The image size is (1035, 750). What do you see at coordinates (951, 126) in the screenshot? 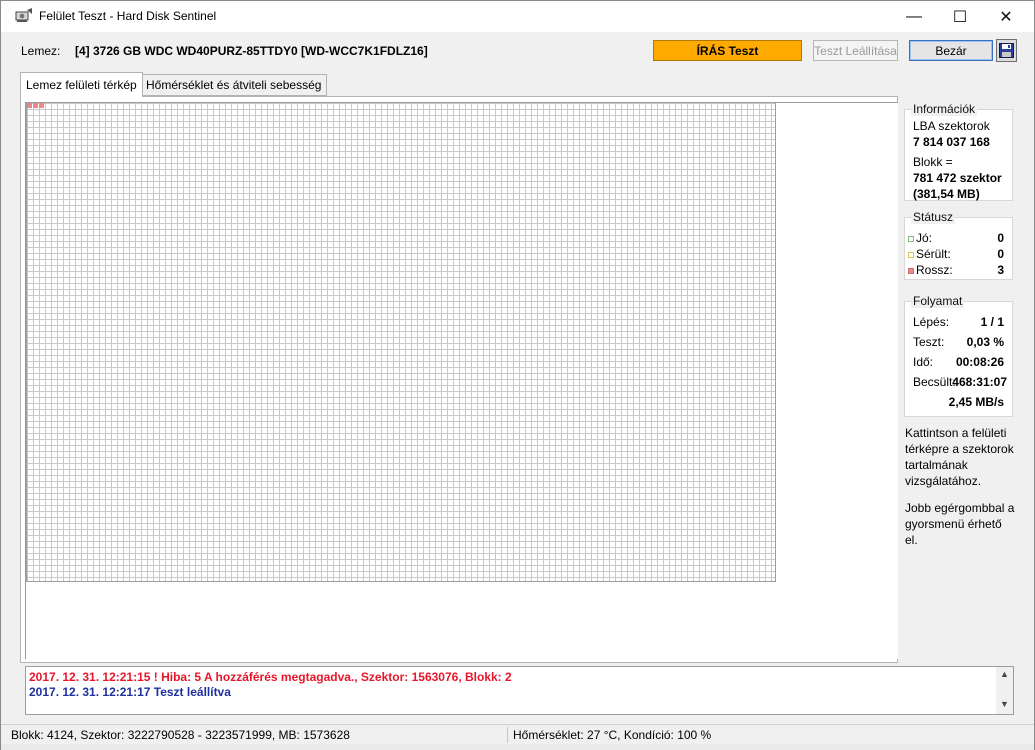
I see `lba-label: LBA szektorok` at bounding box center [951, 126].